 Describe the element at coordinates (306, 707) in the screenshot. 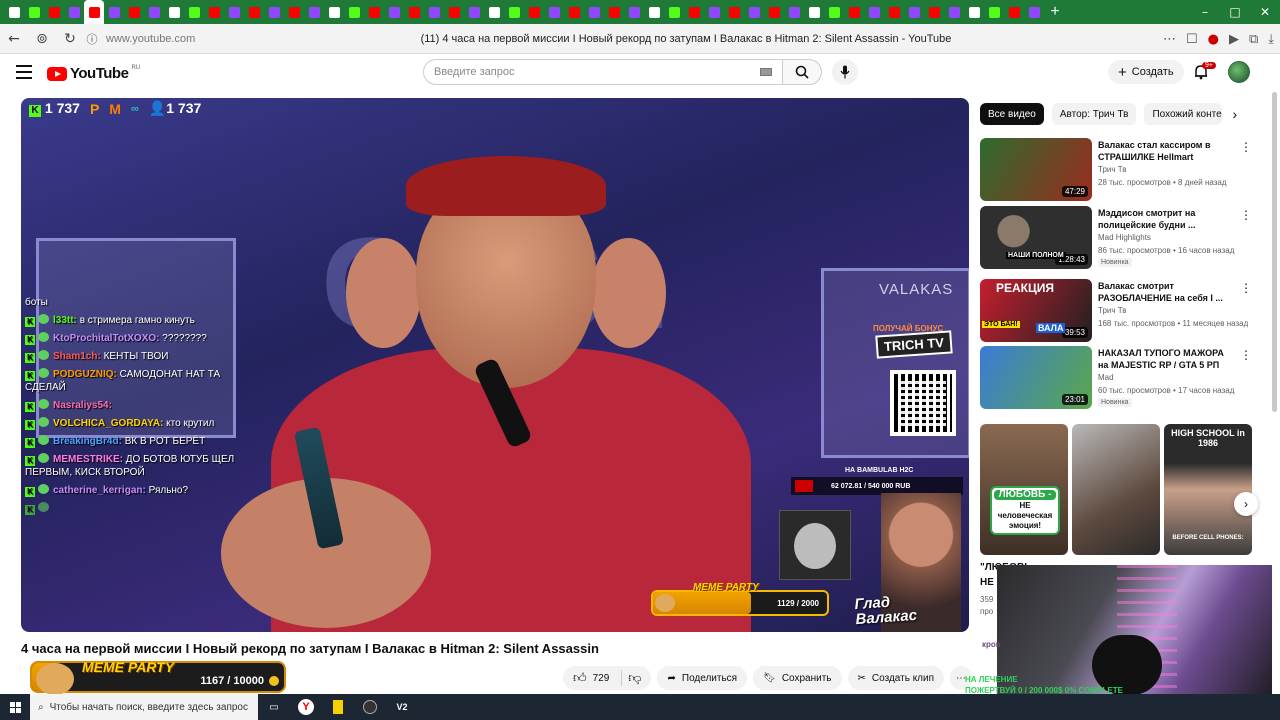

I see `yandex-browser-icon: Y` at that location.